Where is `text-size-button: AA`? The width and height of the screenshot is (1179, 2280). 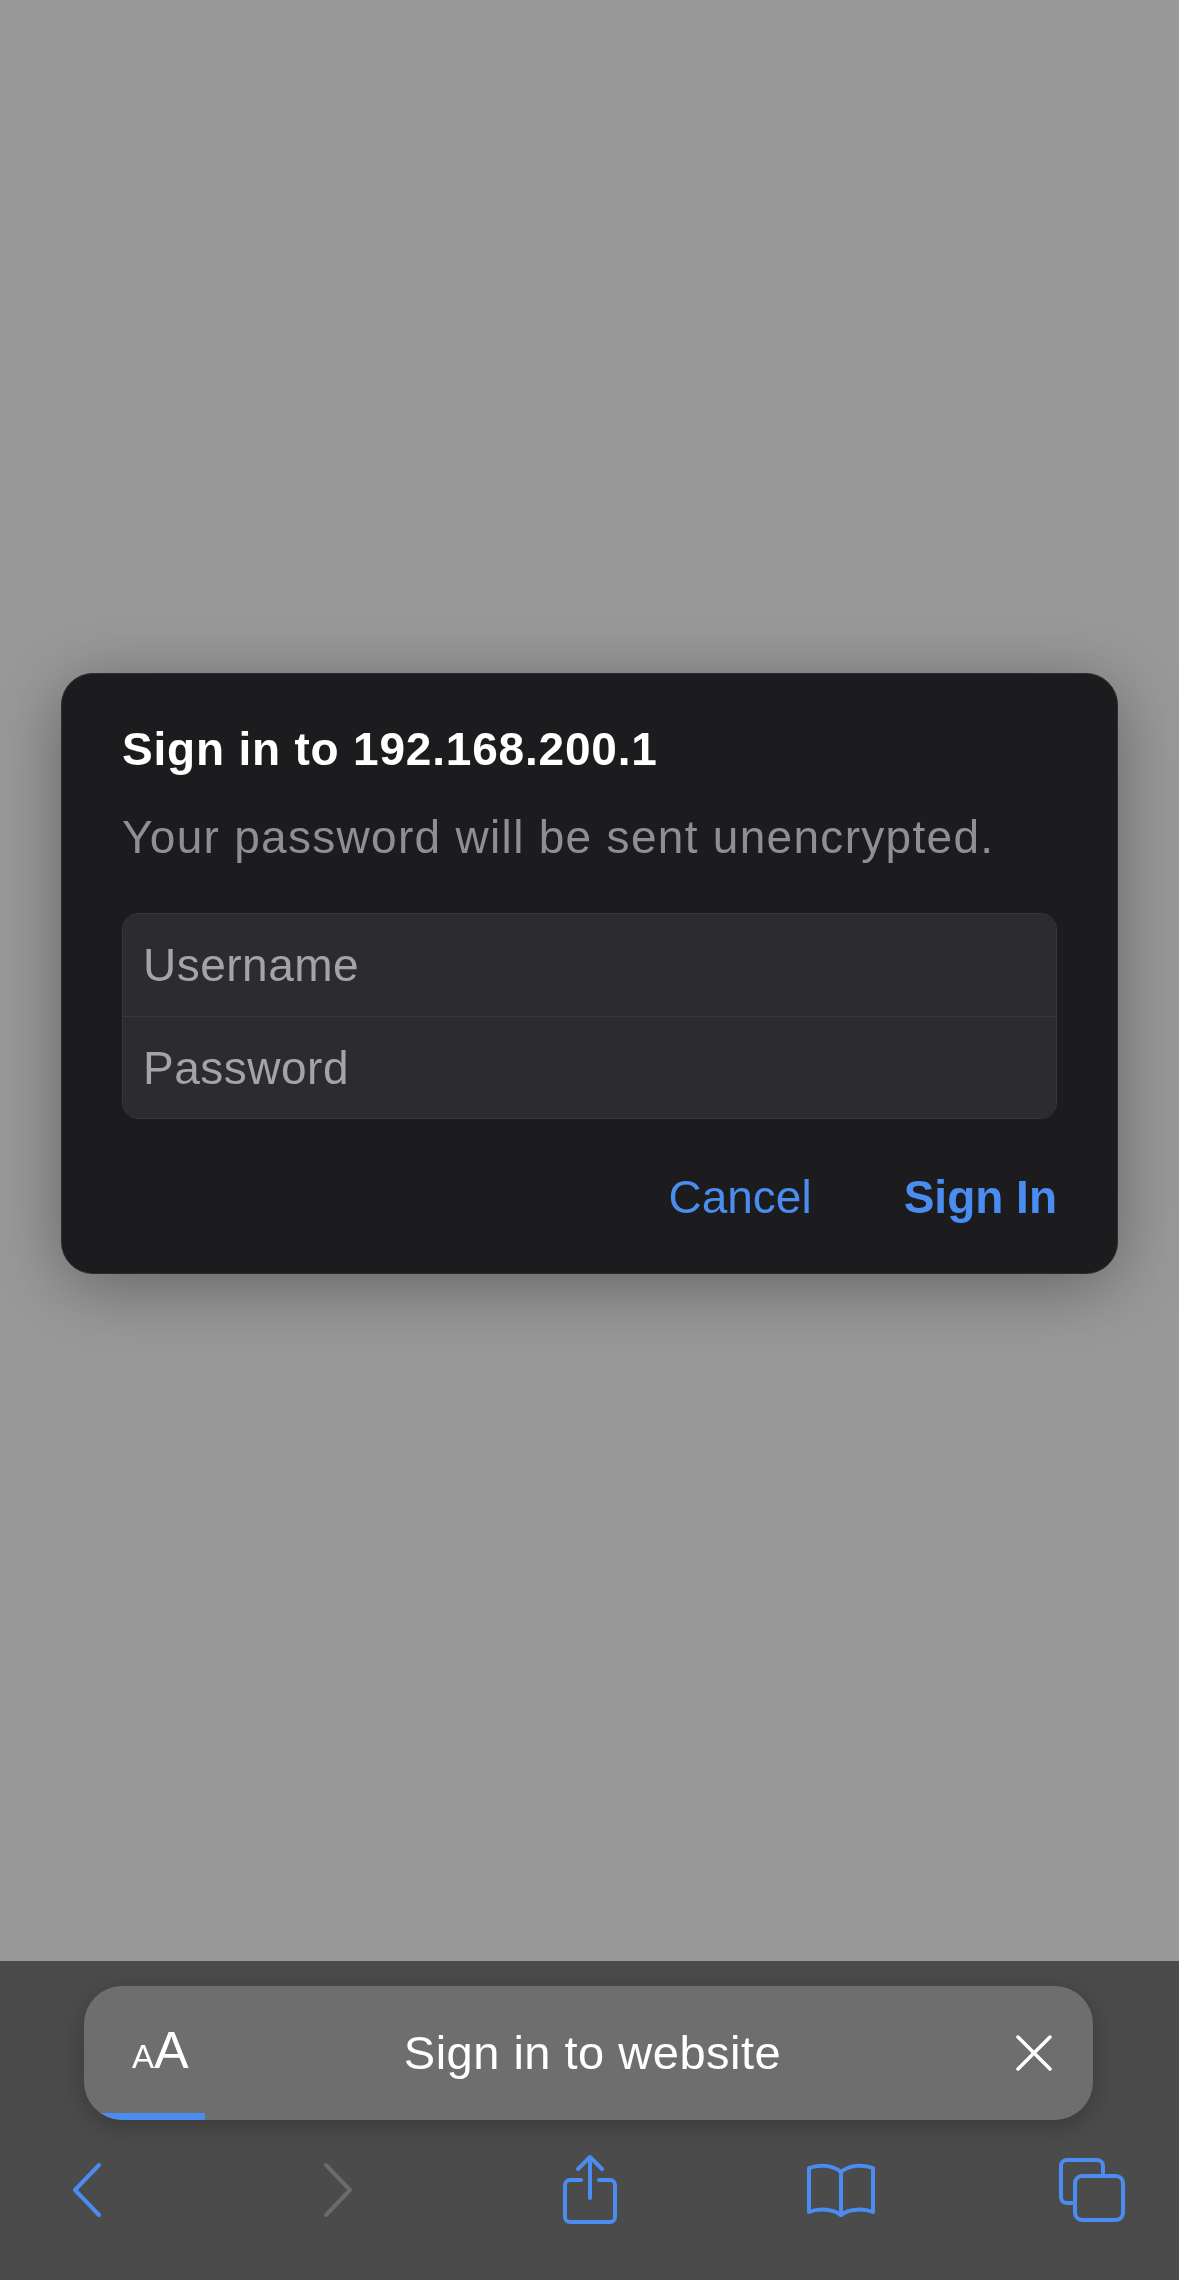
text-size-button: AA is located at coordinates (160, 2053).